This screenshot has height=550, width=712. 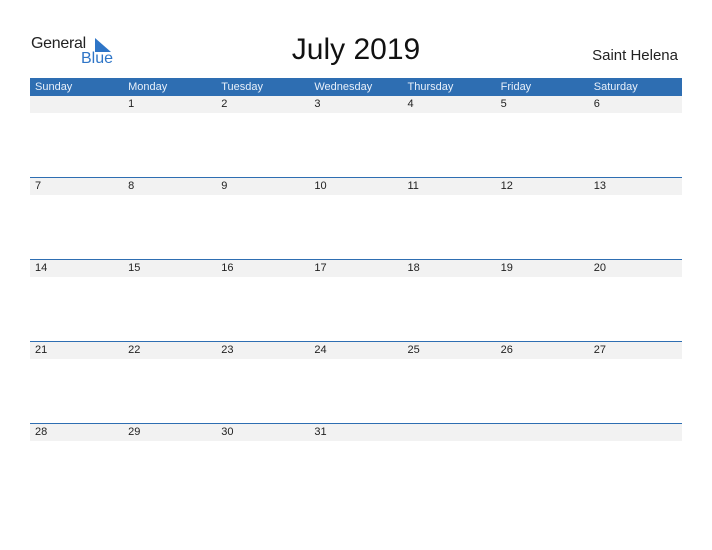 I want to click on day-cell: 18, so click(x=413, y=268).